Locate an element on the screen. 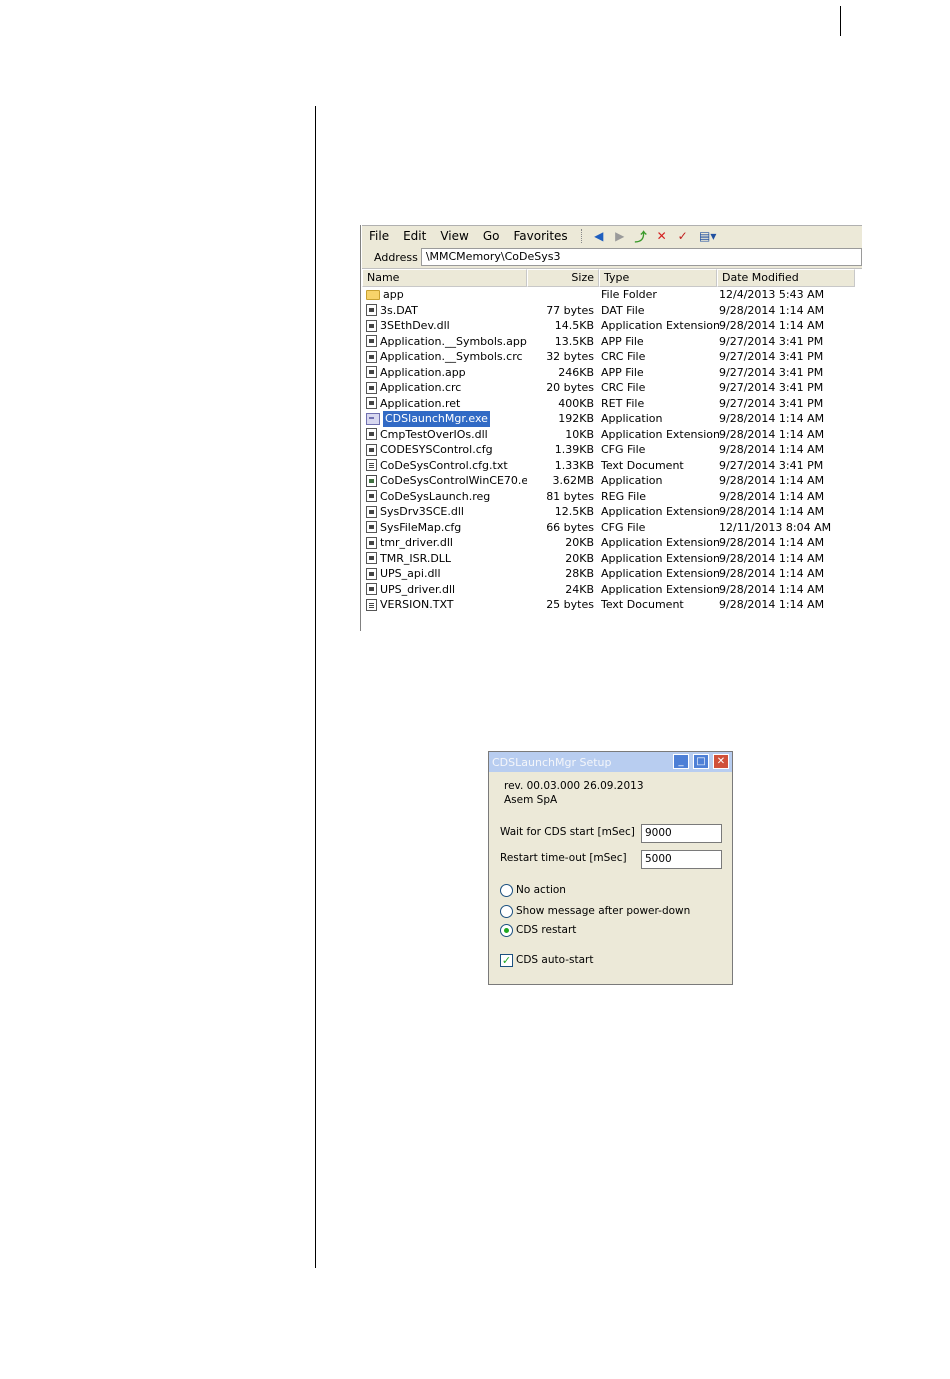 The height and width of the screenshot is (1379, 950). file-size-cell: 66 bytes is located at coordinates (570, 527).